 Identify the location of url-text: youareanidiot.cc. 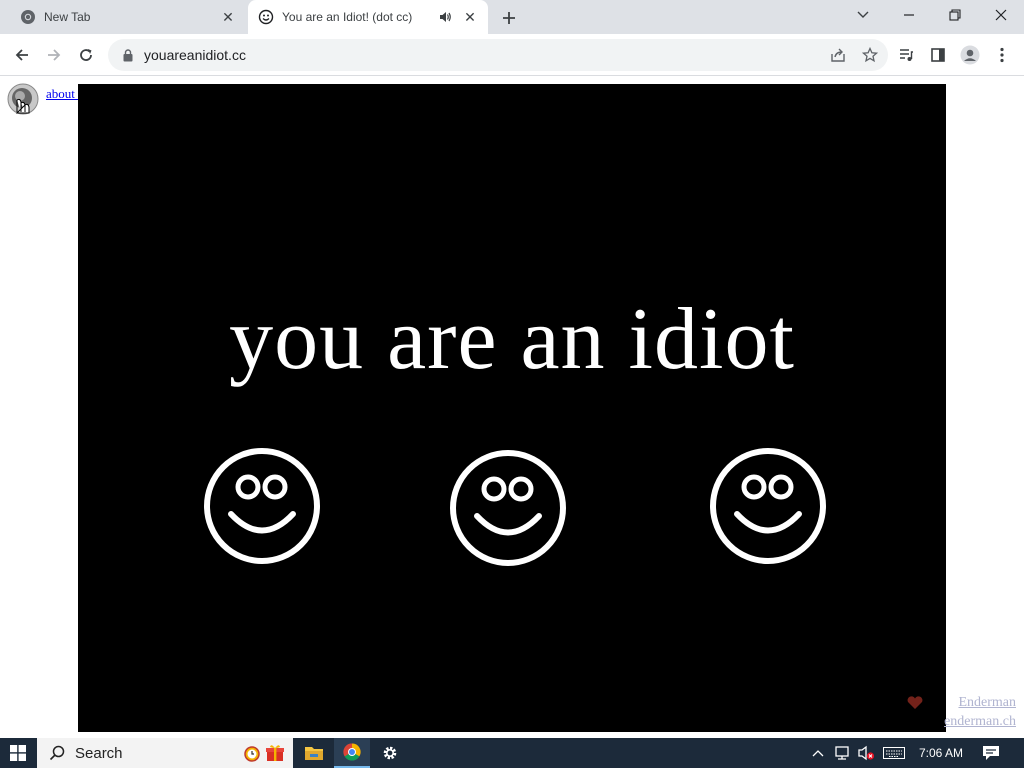
(484, 55).